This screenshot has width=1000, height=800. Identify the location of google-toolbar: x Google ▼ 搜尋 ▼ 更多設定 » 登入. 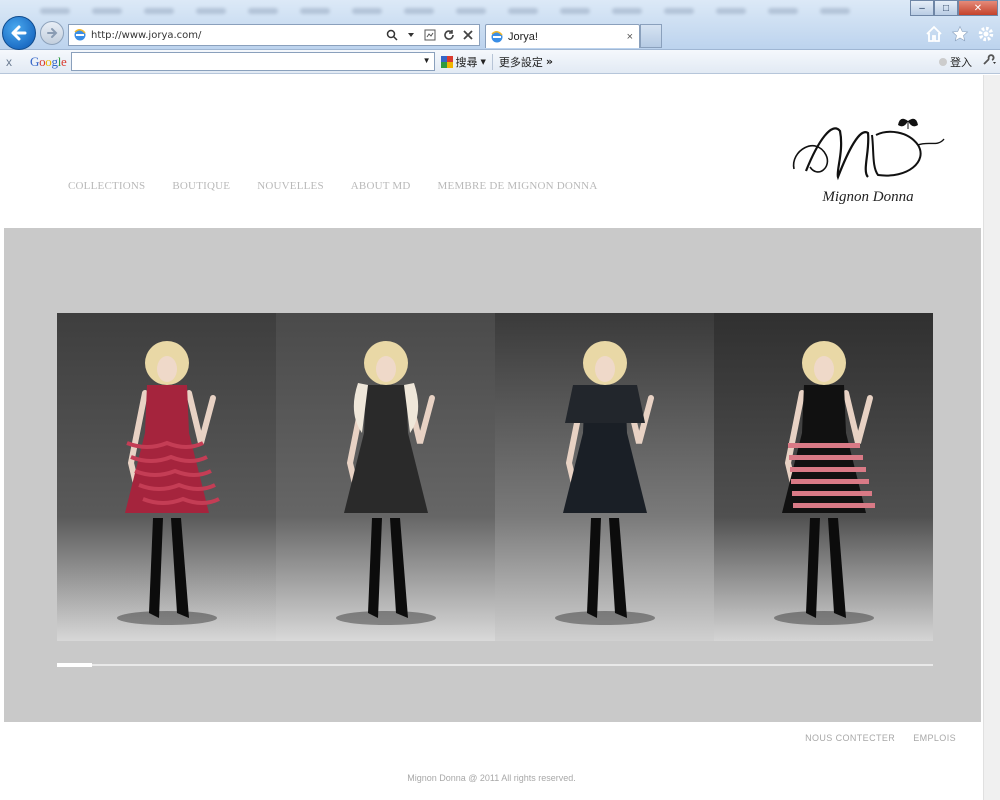
(500, 62).